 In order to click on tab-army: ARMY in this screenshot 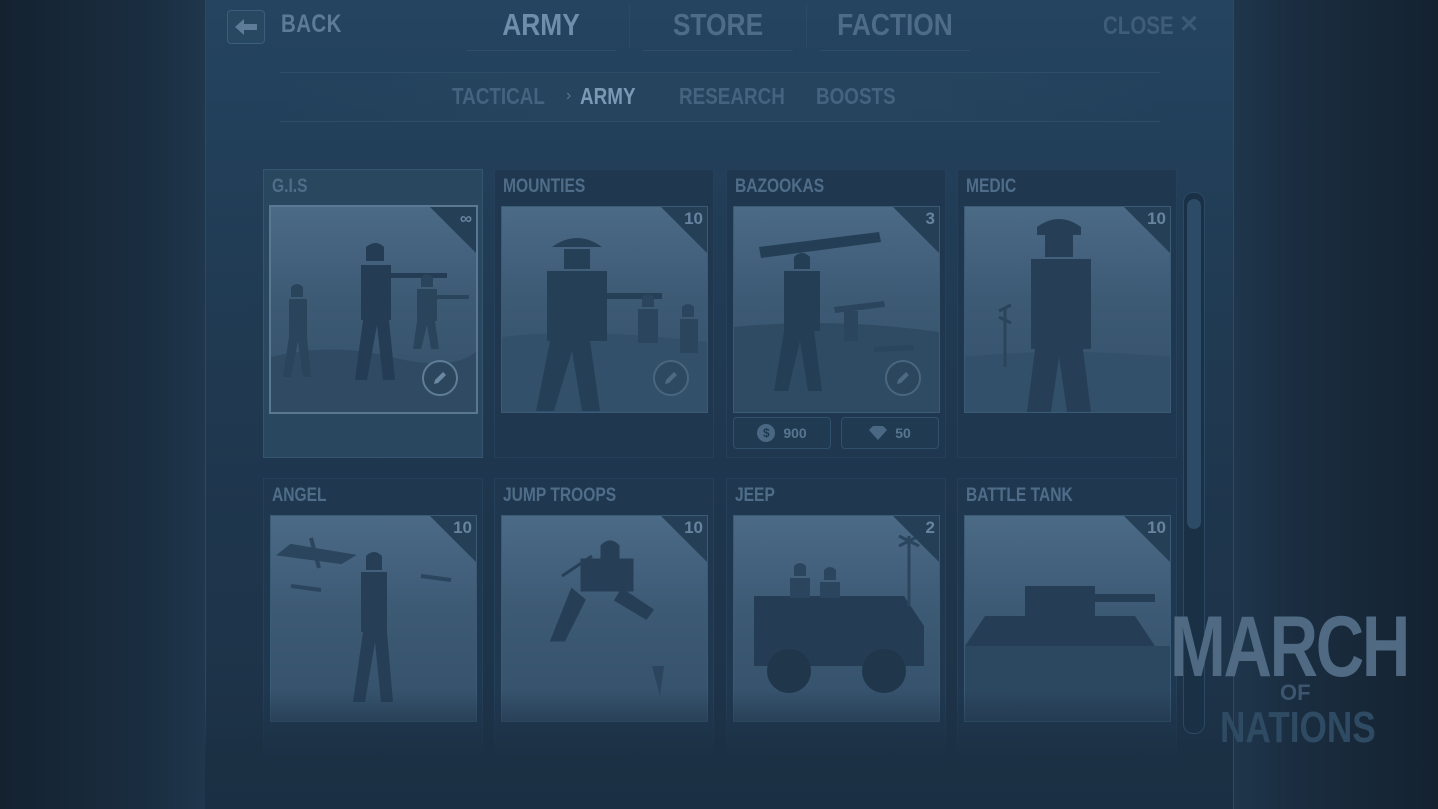, I will do `click(541, 27)`.